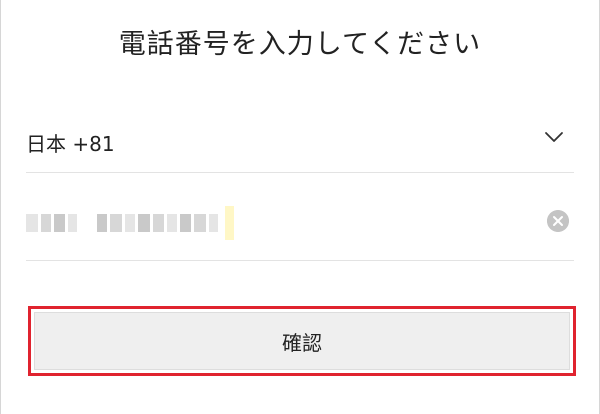 The image size is (600, 414). Describe the element at coordinates (300, 44) in the screenshot. I see `page-title: 電話番号を入力してください` at that location.